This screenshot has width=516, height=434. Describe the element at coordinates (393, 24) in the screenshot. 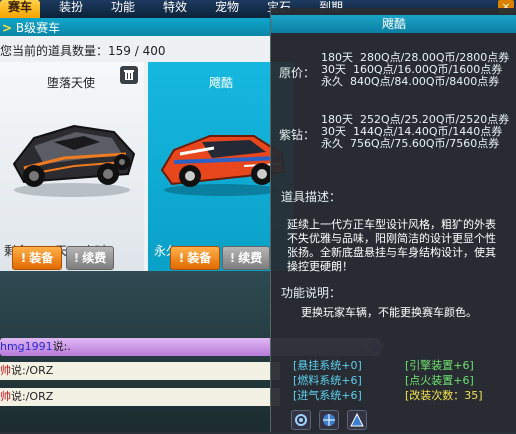

I see `tooltip-title: 飕酷` at that location.